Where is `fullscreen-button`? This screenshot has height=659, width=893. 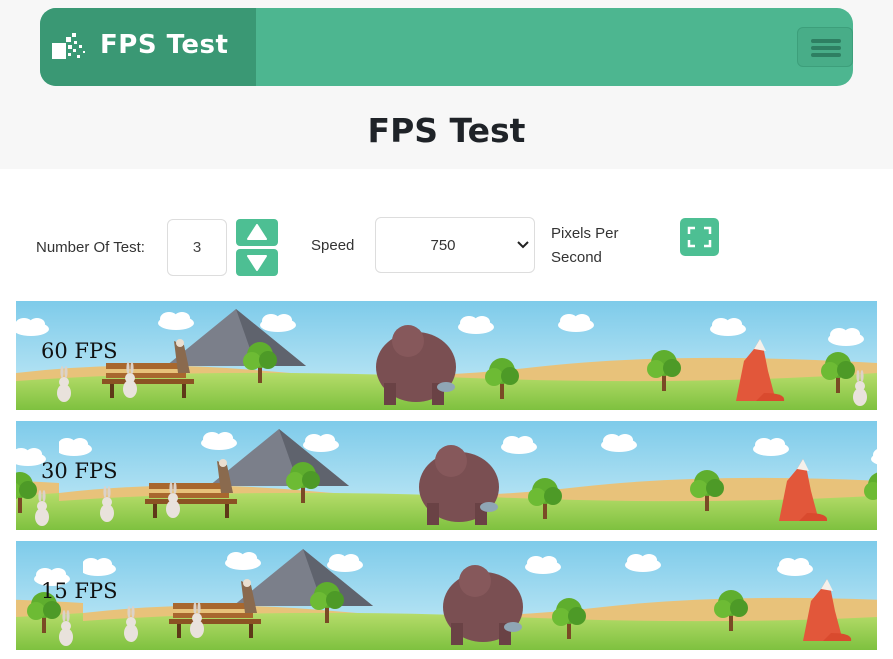 fullscreen-button is located at coordinates (699, 237).